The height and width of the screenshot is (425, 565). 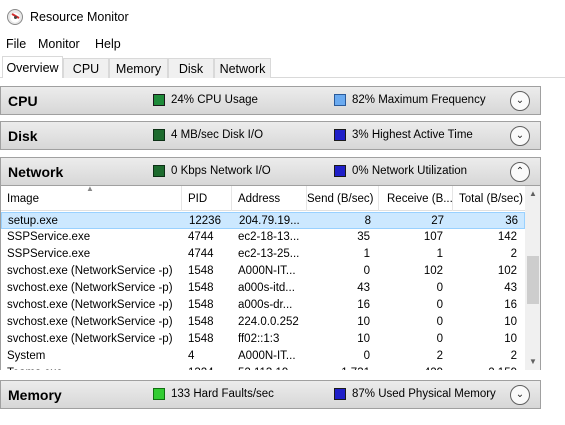 I want to click on cell-send: 10, so click(x=363, y=339).